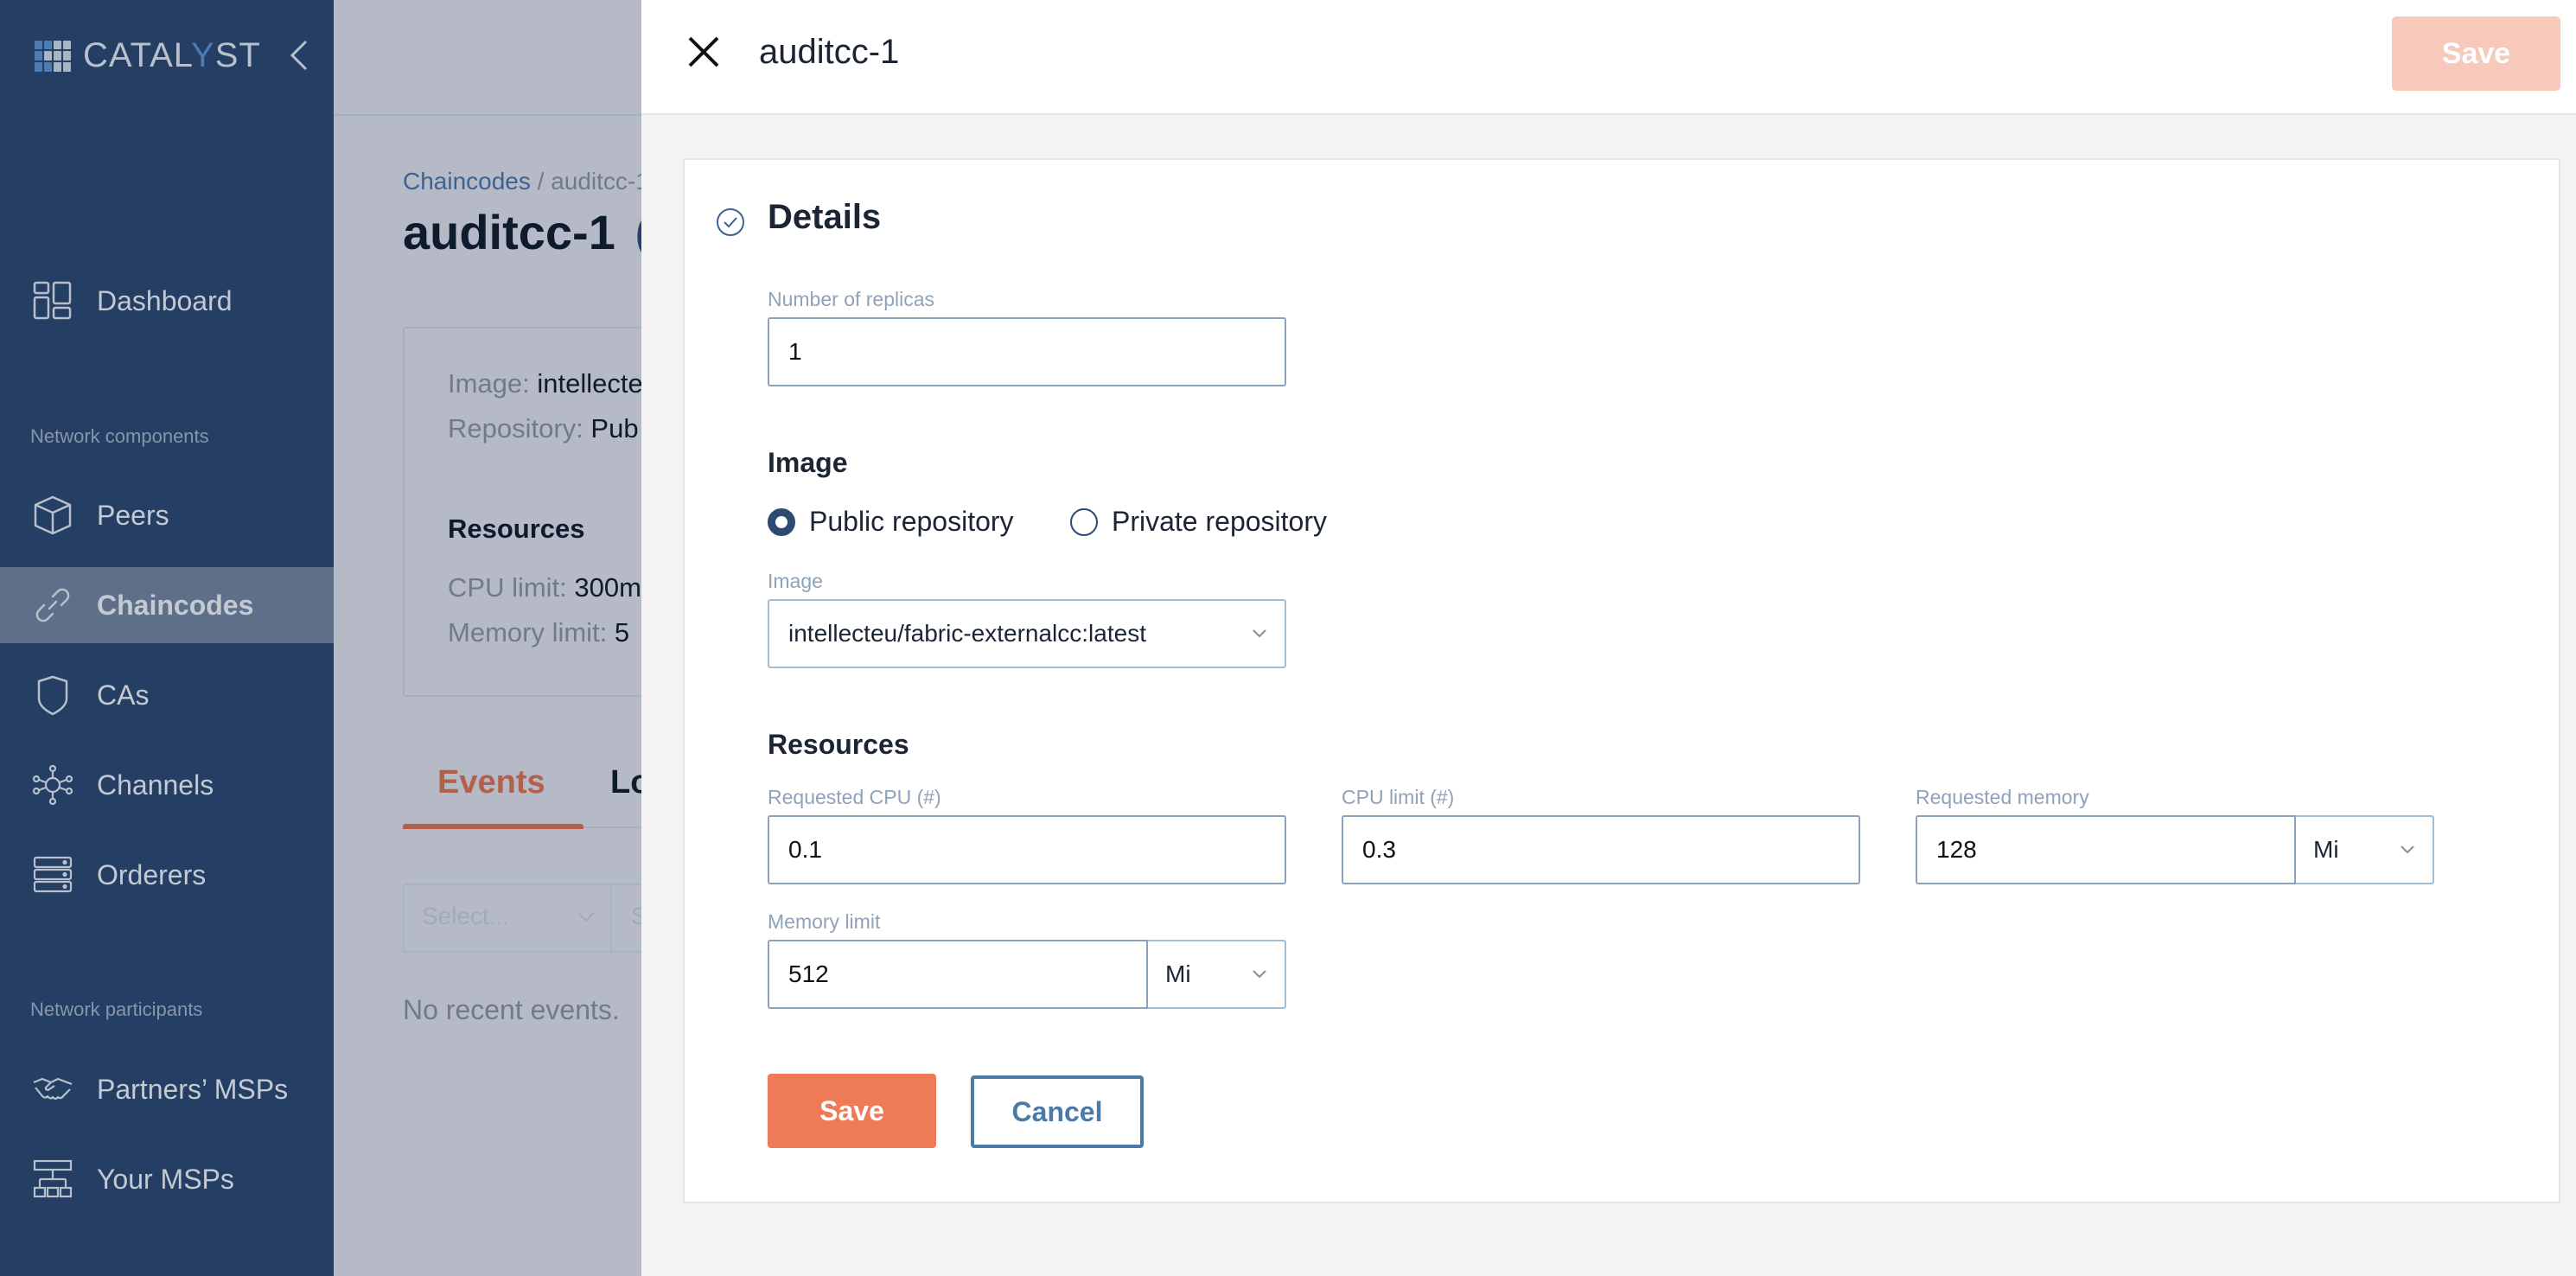 The width and height of the screenshot is (2576, 1276). What do you see at coordinates (52, 605) in the screenshot?
I see `link-icon` at bounding box center [52, 605].